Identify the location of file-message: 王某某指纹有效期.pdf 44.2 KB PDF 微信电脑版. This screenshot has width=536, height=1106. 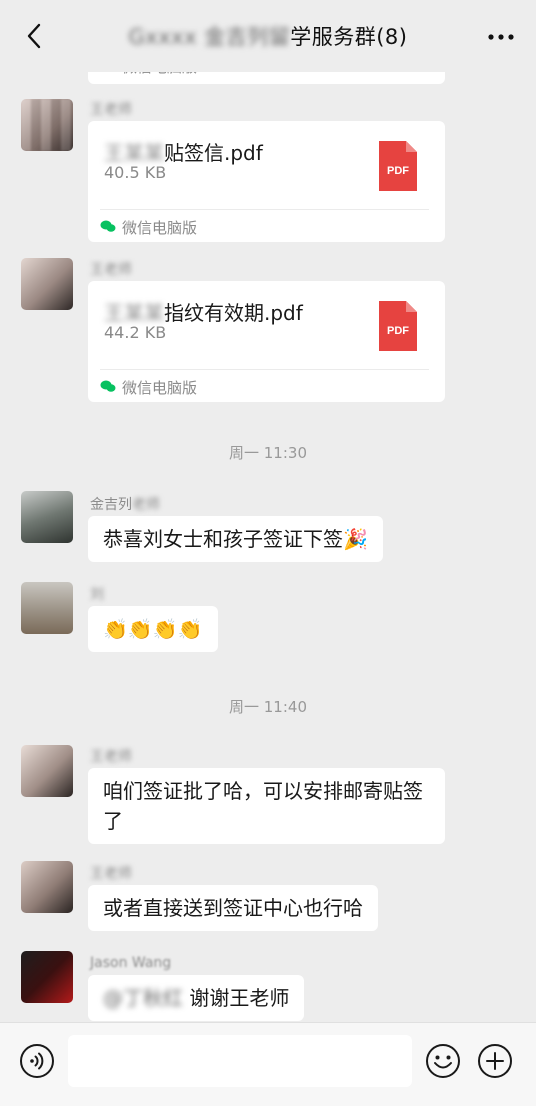
(266, 341).